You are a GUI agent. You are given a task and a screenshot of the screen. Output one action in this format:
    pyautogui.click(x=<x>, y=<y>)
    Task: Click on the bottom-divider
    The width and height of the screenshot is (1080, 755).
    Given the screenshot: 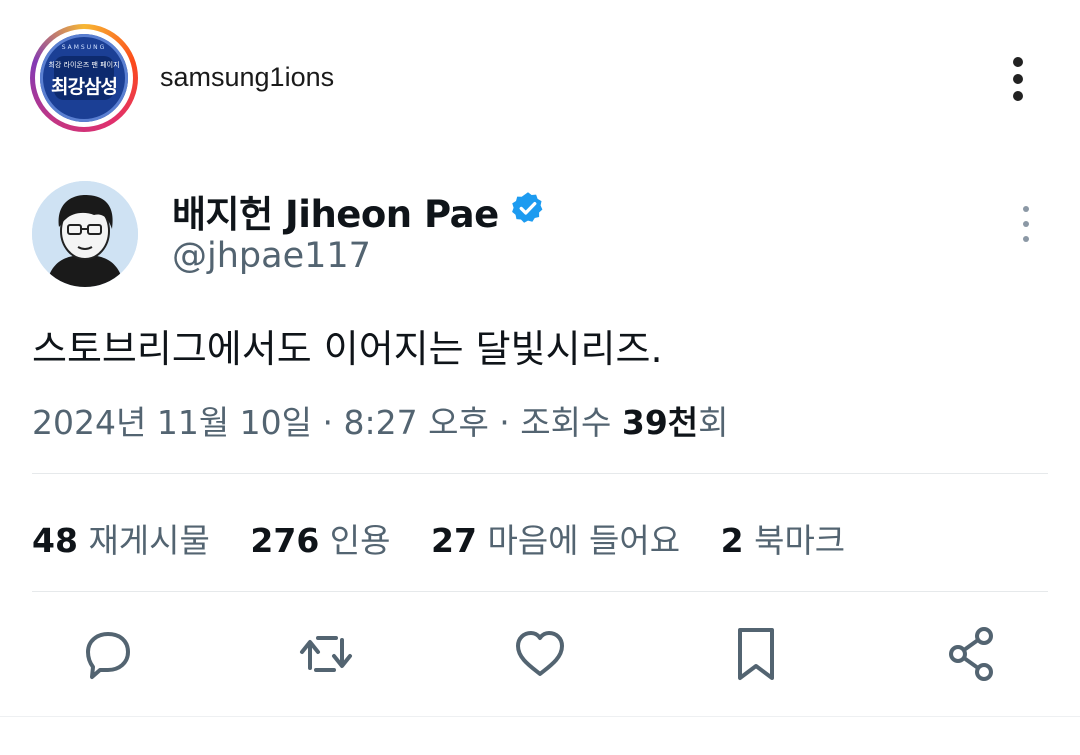 What is the action you would take?
    pyautogui.click(x=540, y=716)
    